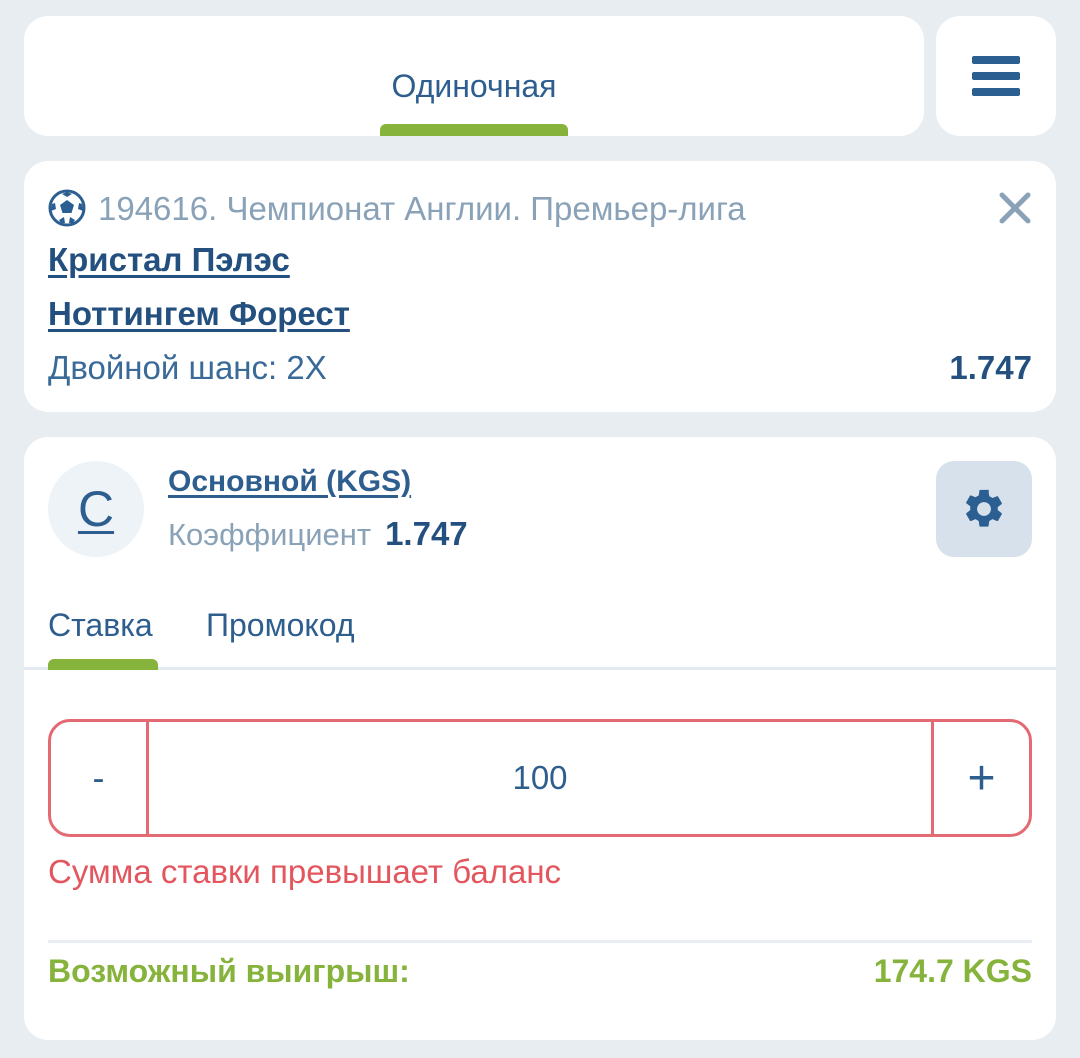 Image resolution: width=1080 pixels, height=1058 pixels. I want to click on tab-single: Одиночная, so click(474, 86).